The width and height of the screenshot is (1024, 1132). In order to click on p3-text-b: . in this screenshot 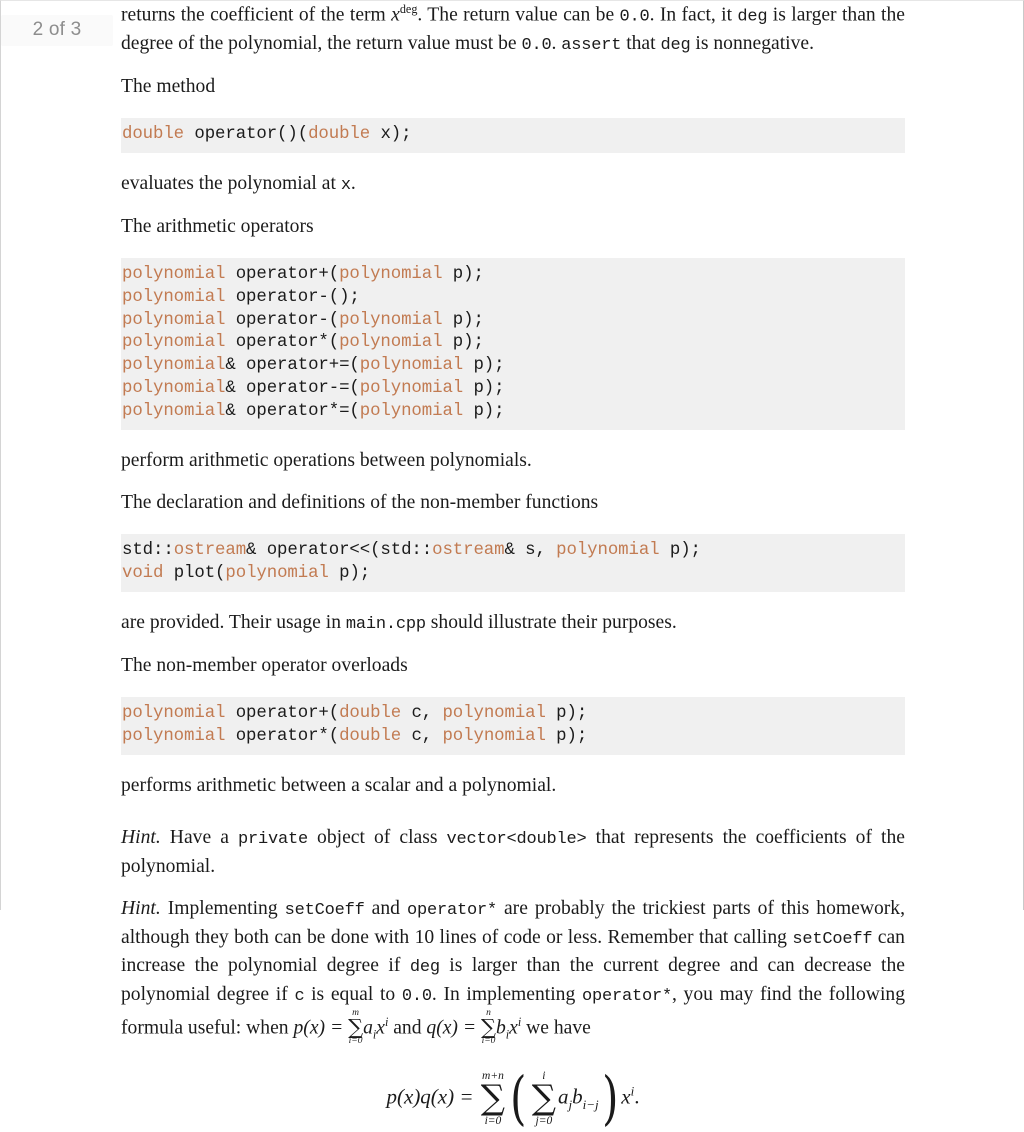, I will do `click(353, 184)`.